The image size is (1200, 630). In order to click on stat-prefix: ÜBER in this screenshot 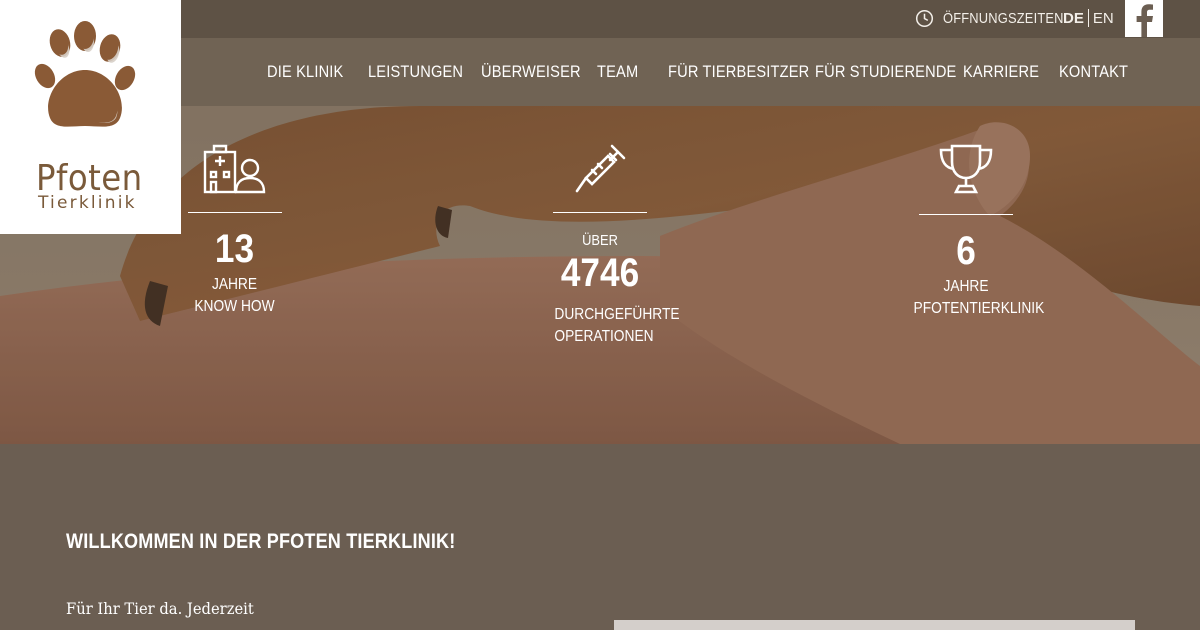, I will do `click(600, 240)`.